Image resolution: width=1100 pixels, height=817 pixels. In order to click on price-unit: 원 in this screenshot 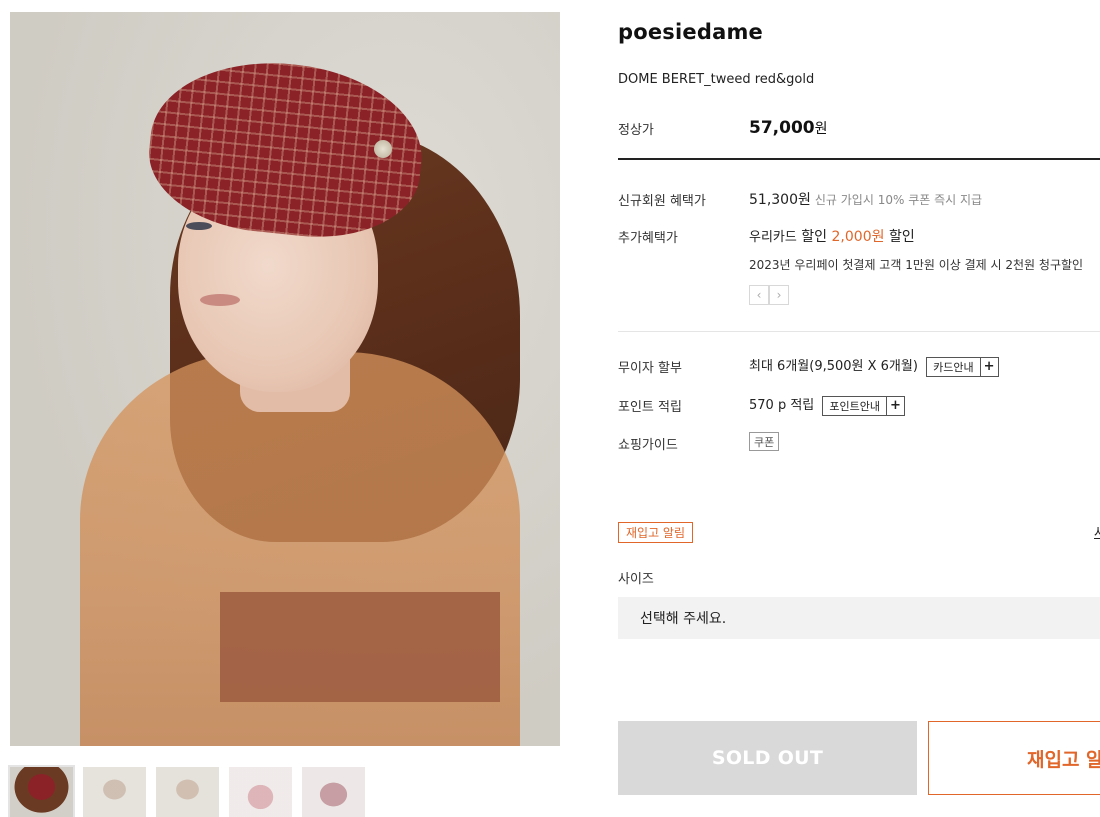, I will do `click(821, 129)`.